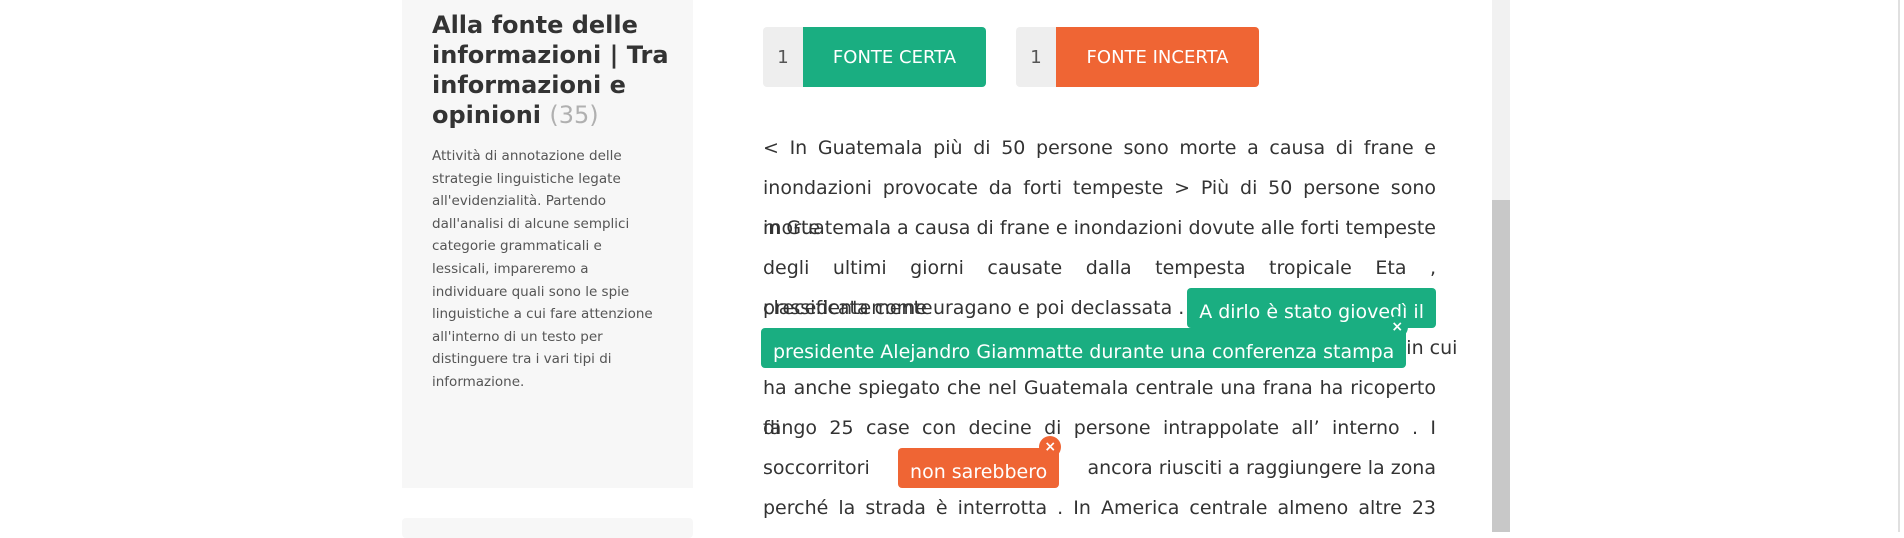  I want to click on fonte-certa-label: FONTE CERTA, so click(894, 57).